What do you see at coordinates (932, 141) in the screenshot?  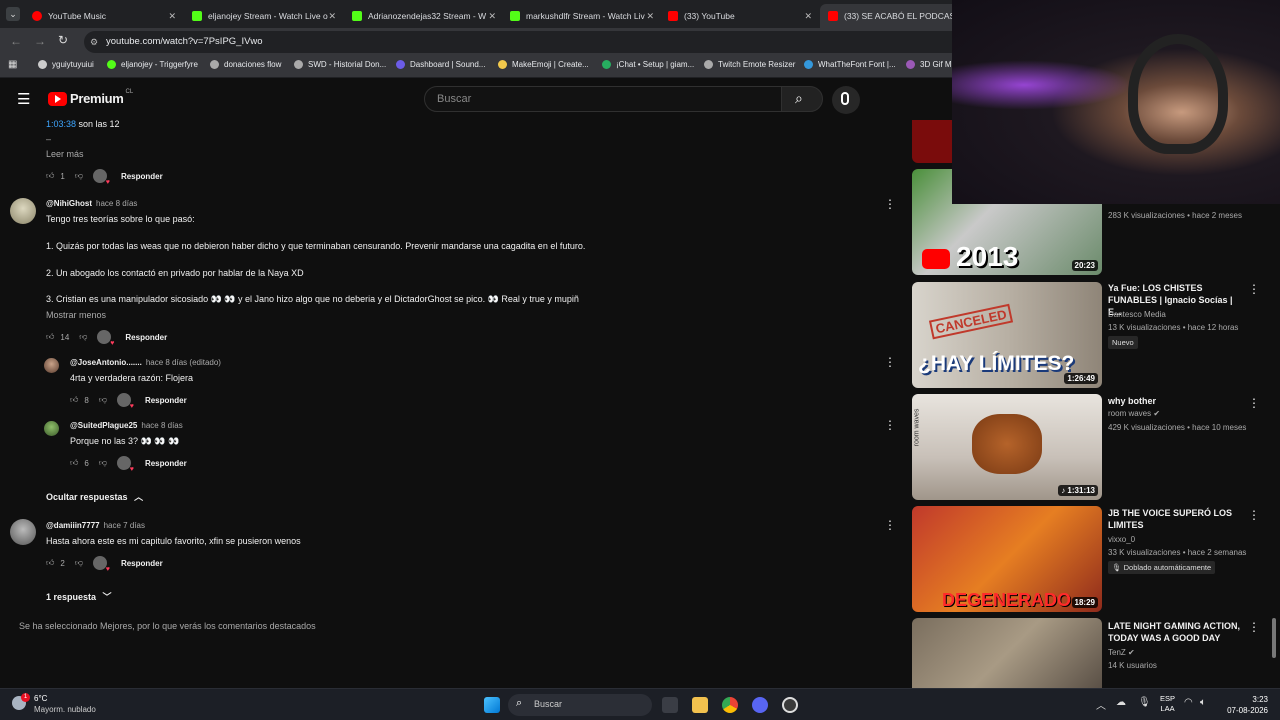 I see `video-thumbnail-partial` at bounding box center [932, 141].